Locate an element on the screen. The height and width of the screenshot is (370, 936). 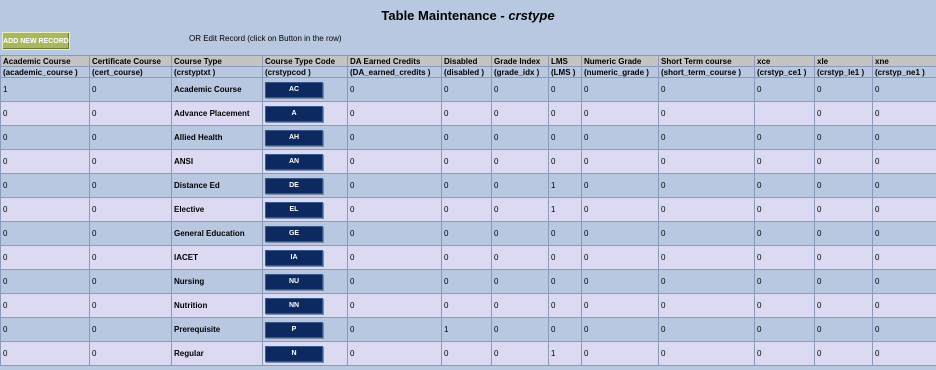
column-header: Short Term course is located at coordinates (706, 61).